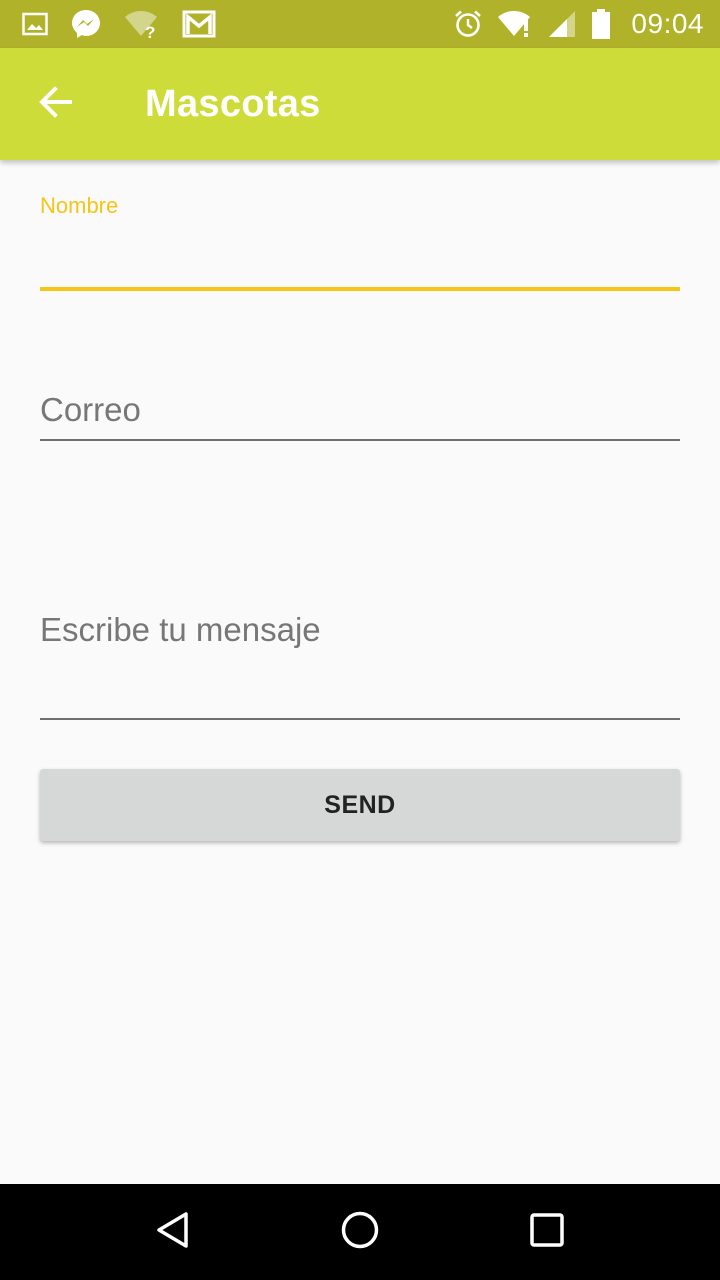  I want to click on recents-square-icon, so click(547, 1232).